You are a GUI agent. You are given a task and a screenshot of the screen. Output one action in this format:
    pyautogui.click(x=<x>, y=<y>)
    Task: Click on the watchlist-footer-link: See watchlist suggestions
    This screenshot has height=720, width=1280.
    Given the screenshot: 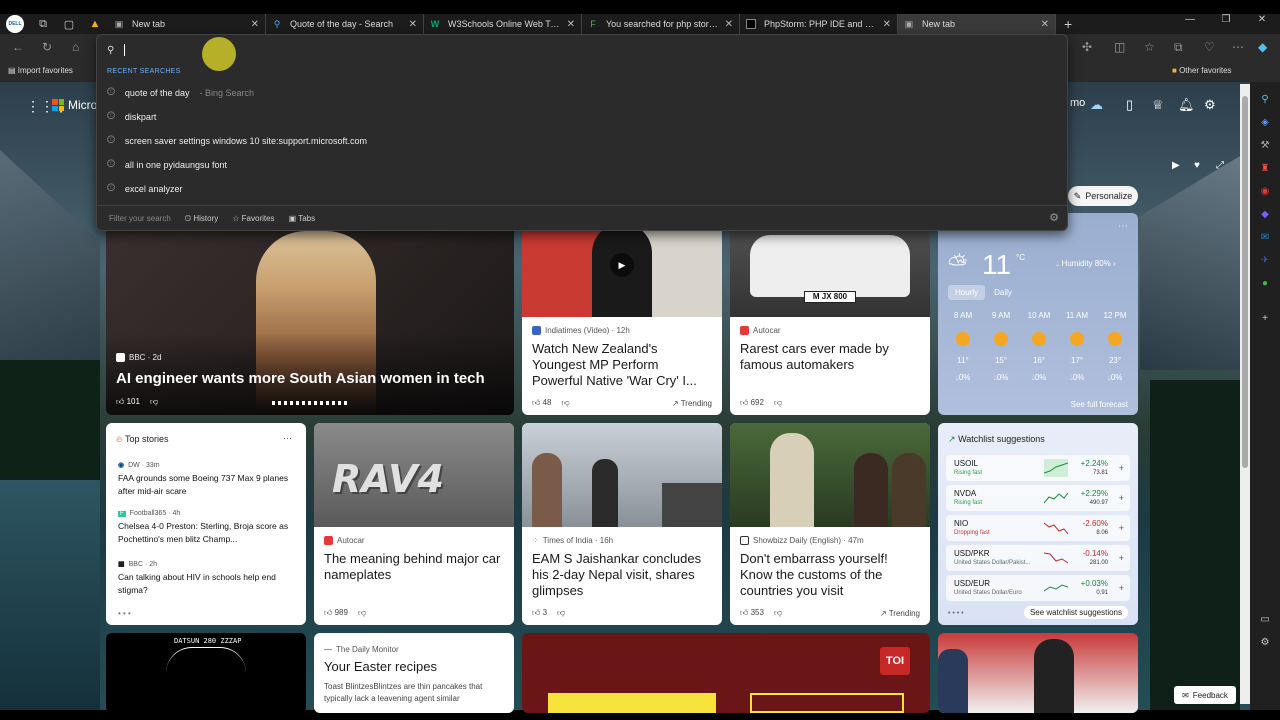 What is the action you would take?
    pyautogui.click(x=1075, y=612)
    